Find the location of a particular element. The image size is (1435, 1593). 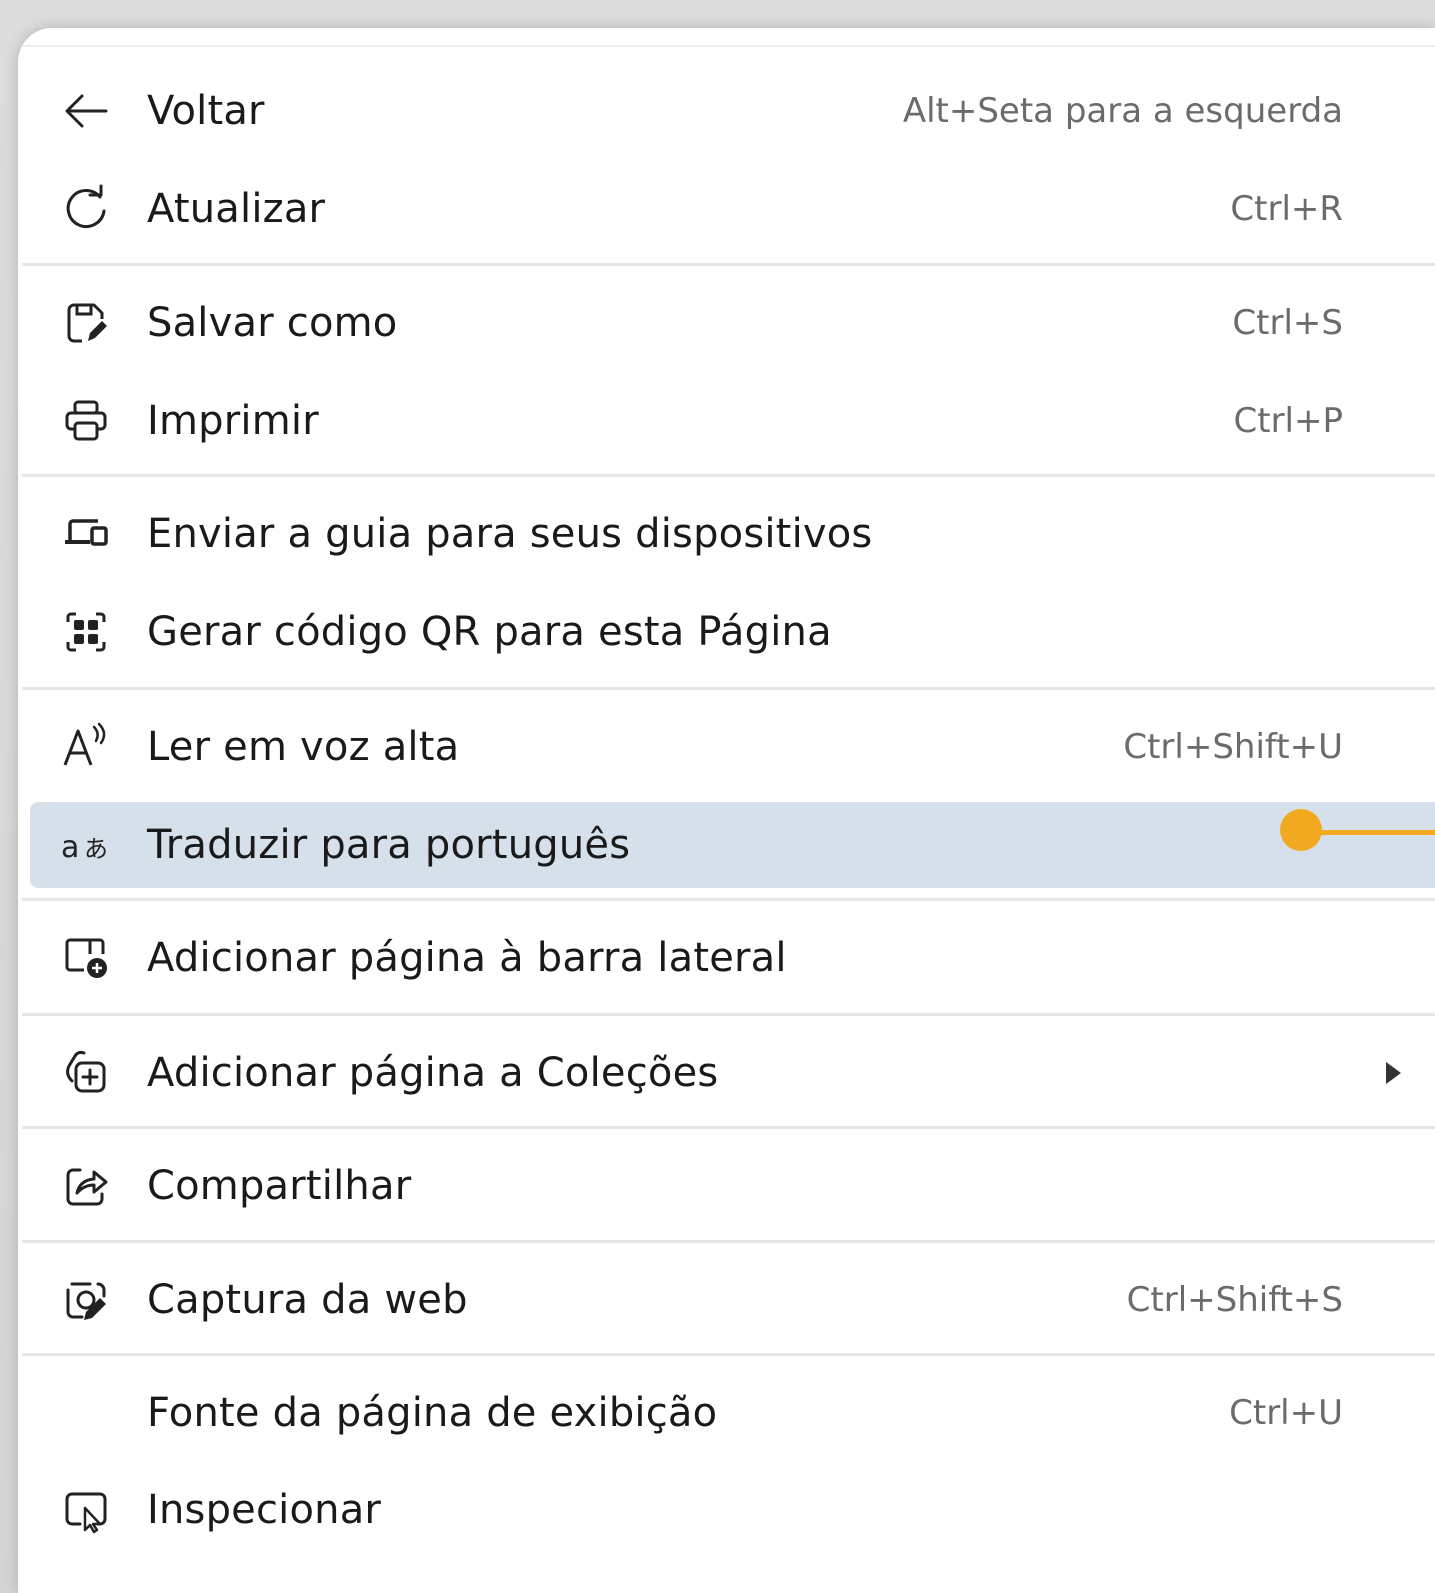

menu-item-label: Adicionar página à barra lateral is located at coordinates (467, 958).